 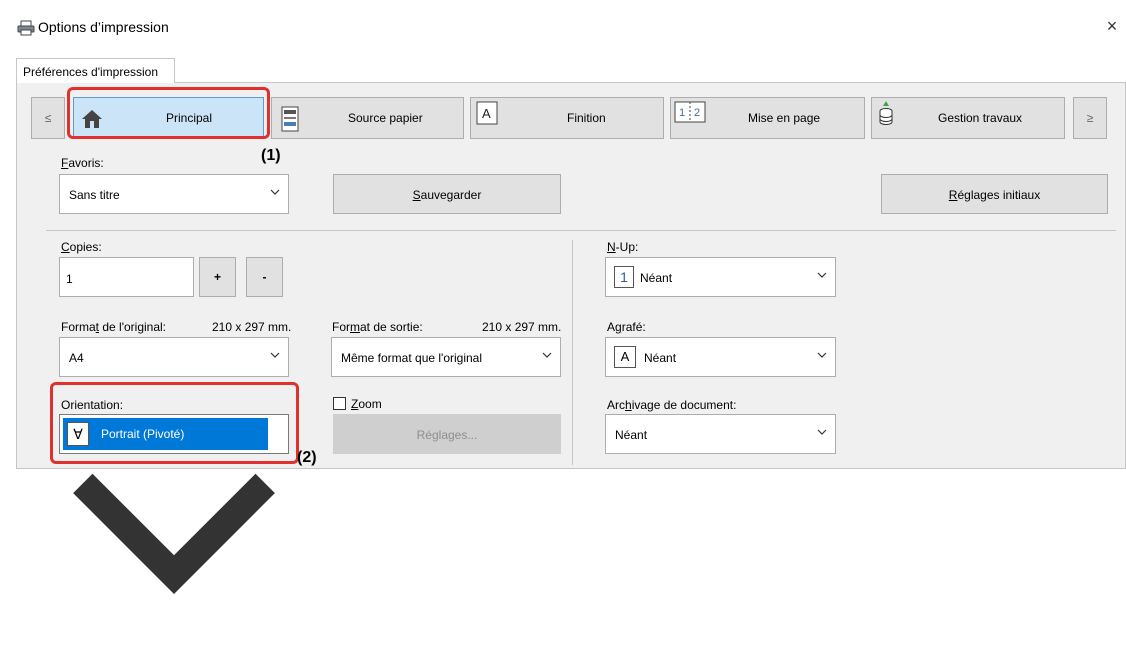 I want to click on staple-label: Agrafé:, so click(x=626, y=327).